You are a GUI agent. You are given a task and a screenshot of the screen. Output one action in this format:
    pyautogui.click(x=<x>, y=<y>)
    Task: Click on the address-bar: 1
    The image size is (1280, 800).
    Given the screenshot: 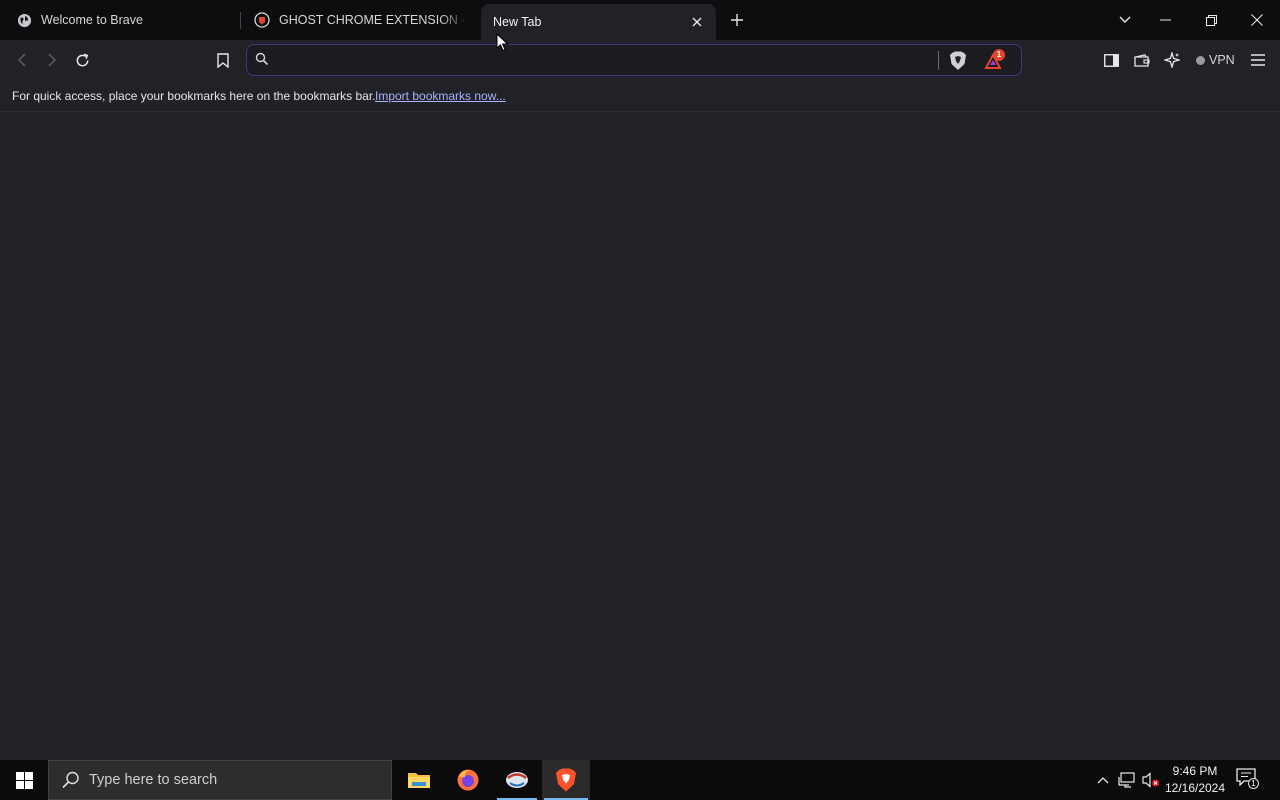 What is the action you would take?
    pyautogui.click(x=634, y=60)
    